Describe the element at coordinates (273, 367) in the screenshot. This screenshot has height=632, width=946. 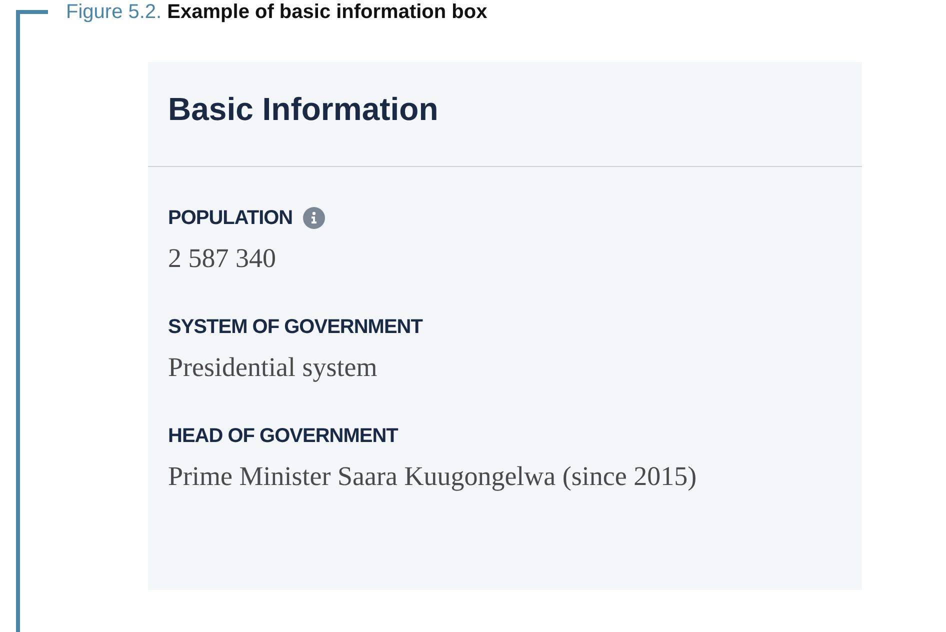
I see `field-value: Presidential system` at that location.